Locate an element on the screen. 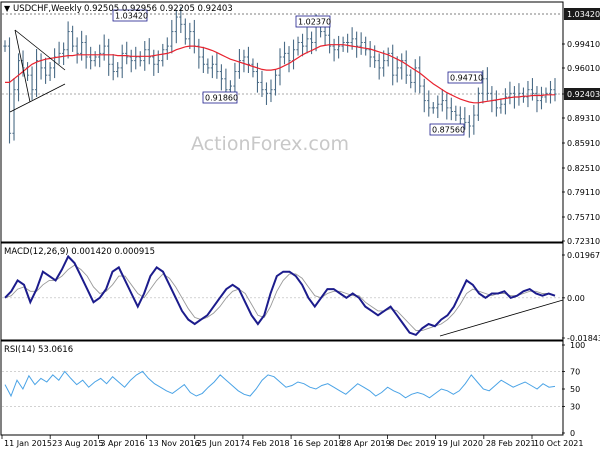 Image resolution: width=600 pixels, height=454 pixels. rsi-ytick-label: 0 is located at coordinates (572, 433).